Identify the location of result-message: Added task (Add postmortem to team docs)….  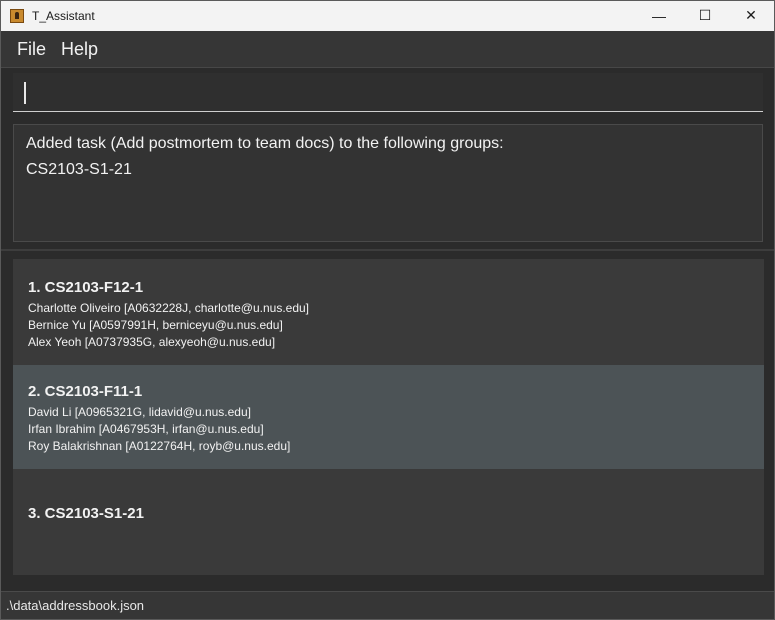
(265, 143).